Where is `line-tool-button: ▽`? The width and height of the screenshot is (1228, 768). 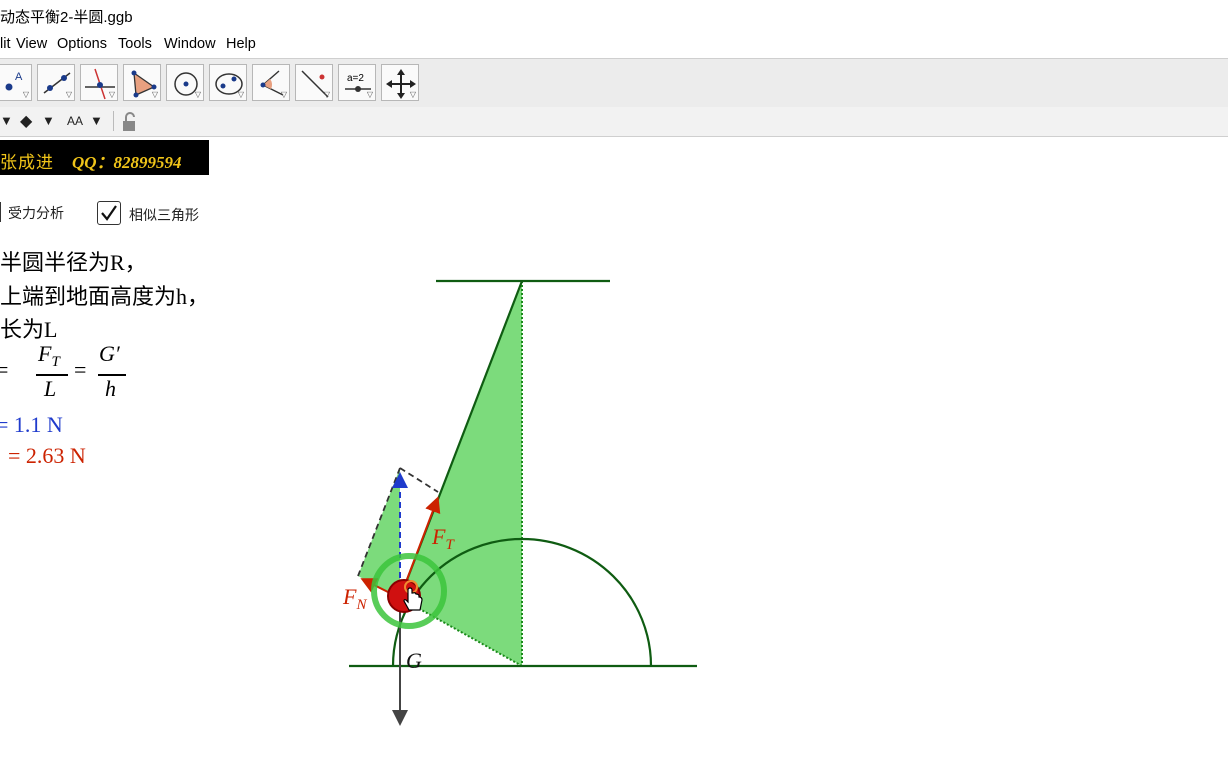 line-tool-button: ▽ is located at coordinates (56, 82).